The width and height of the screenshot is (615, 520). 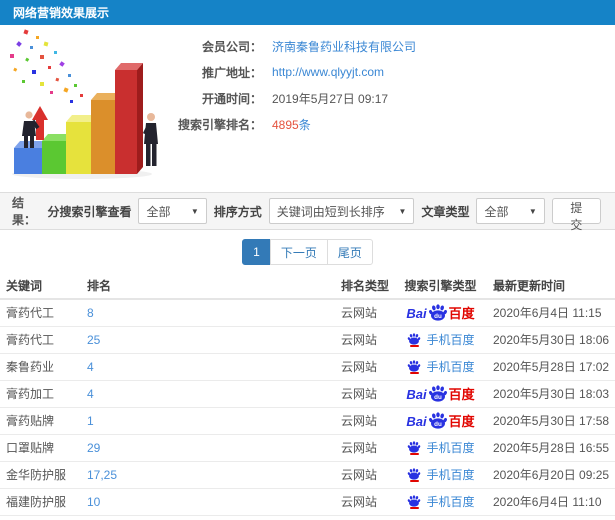 I want to click on rank-link: 17,25, so click(x=102, y=475).